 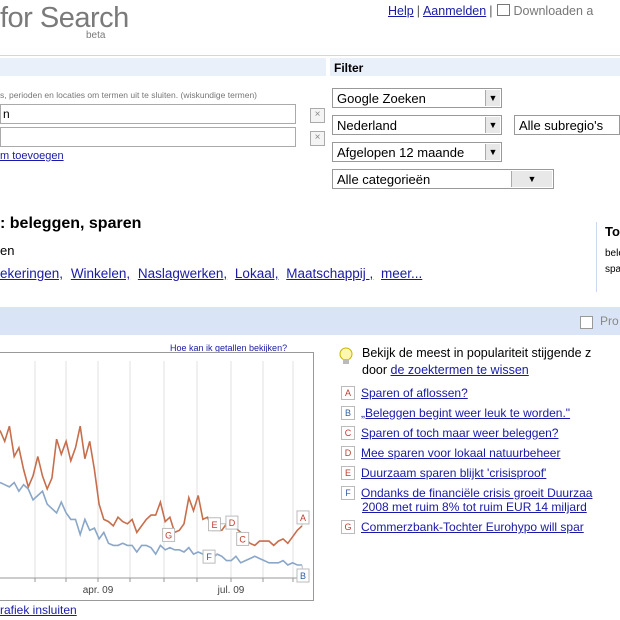 What do you see at coordinates (31, 273) in the screenshot?
I see `category-link: ekeringen,` at bounding box center [31, 273].